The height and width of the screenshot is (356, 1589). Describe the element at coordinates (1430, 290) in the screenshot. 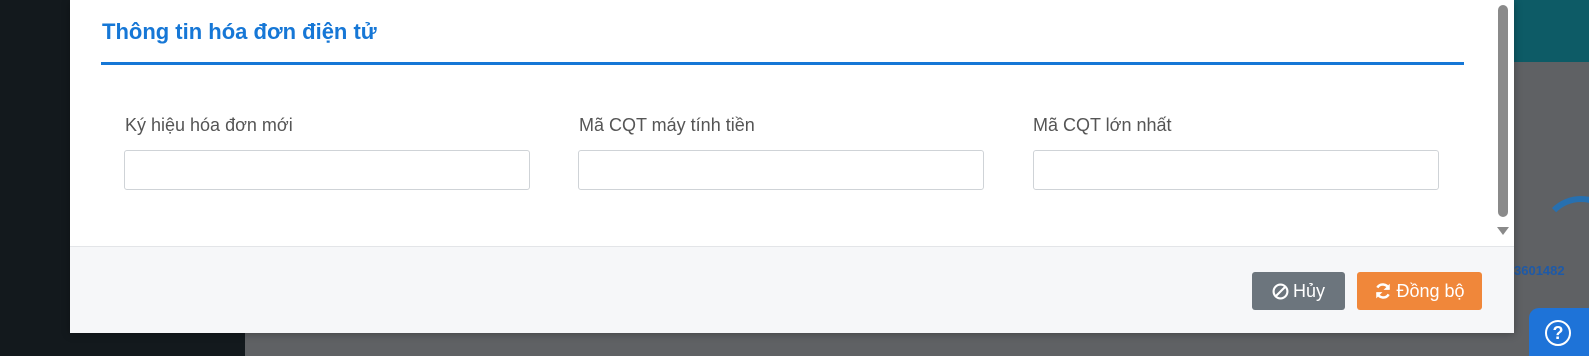

I see `sync-label: Đồng bộ` at that location.